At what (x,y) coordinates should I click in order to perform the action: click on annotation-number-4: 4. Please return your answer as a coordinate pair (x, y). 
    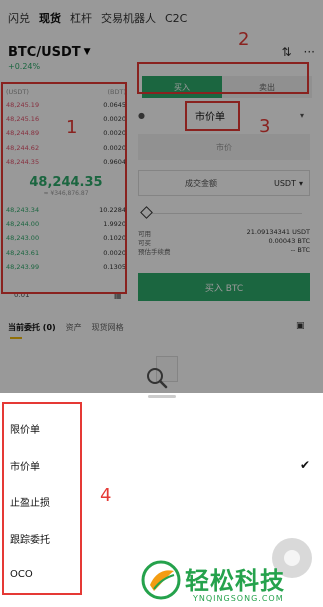
    Looking at the image, I should click on (106, 495).